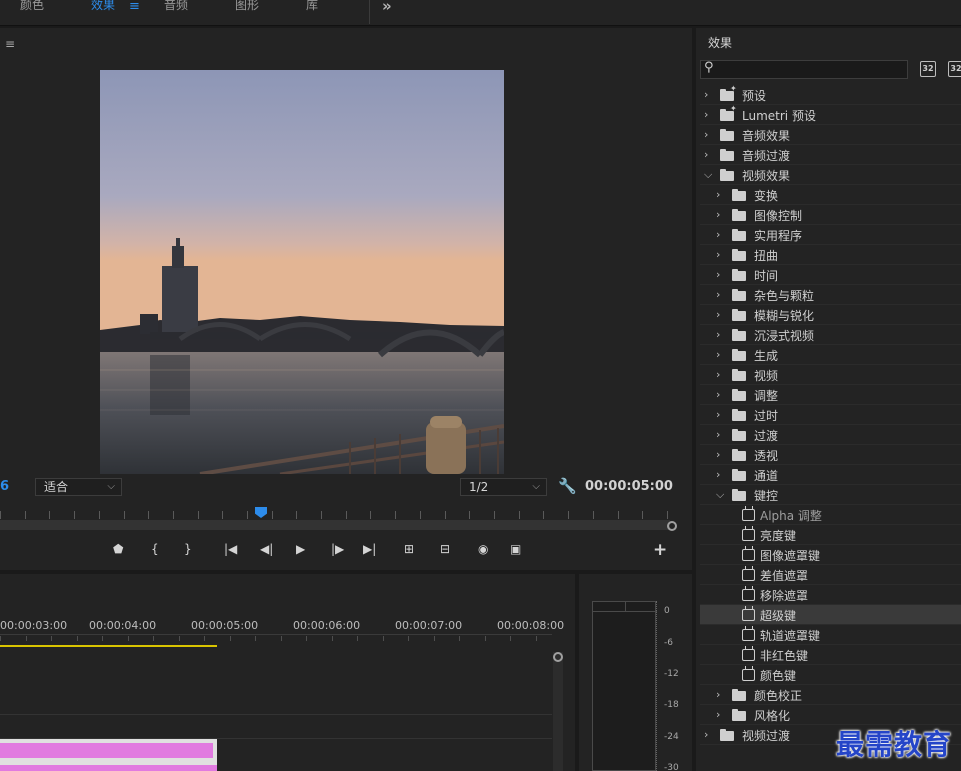 This screenshot has width=961, height=771. I want to click on step-back-icon: ◀|, so click(266, 549).